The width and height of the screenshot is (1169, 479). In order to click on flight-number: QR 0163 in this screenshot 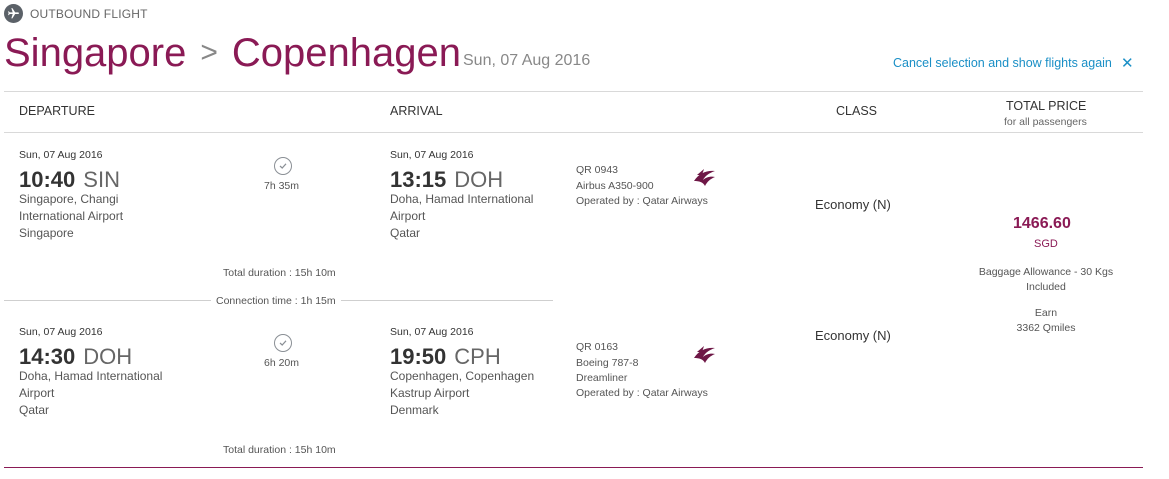, I will do `click(597, 347)`.